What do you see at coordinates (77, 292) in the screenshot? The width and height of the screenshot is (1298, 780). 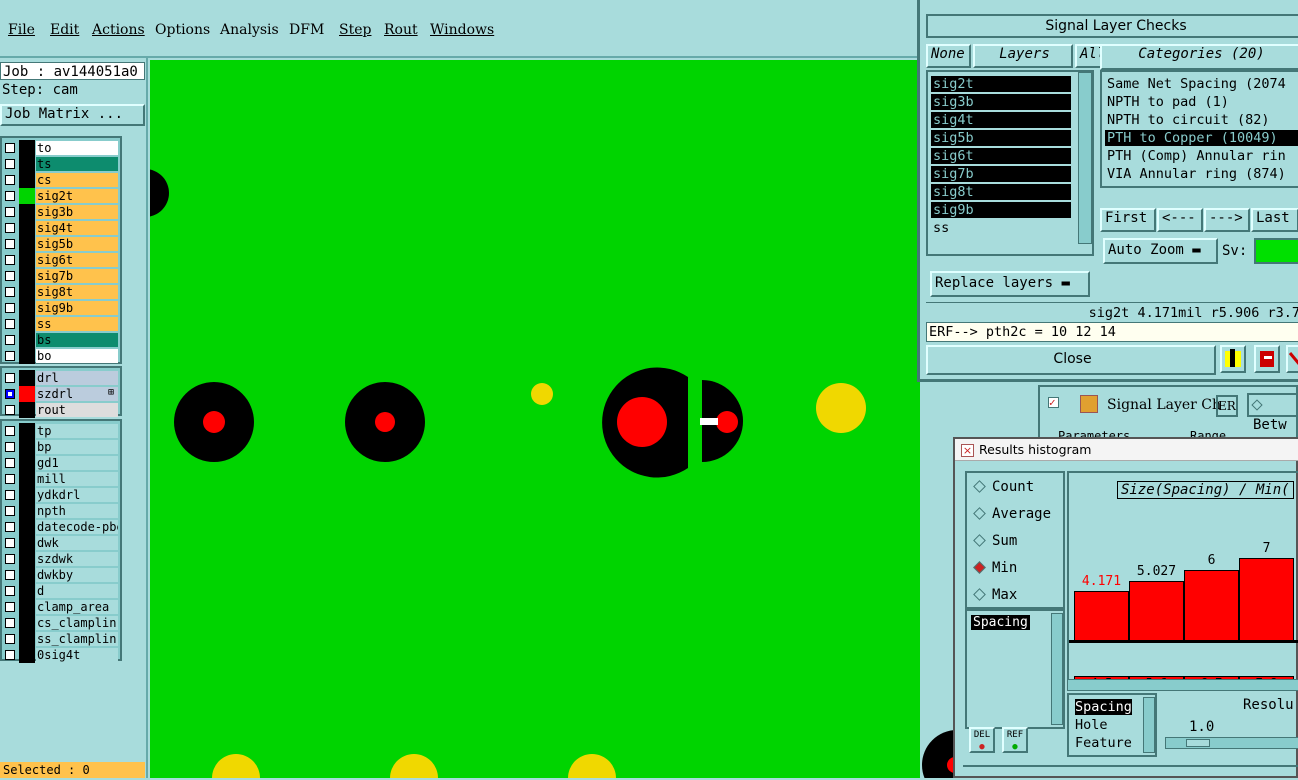 I see `layer-name: sig8t` at bounding box center [77, 292].